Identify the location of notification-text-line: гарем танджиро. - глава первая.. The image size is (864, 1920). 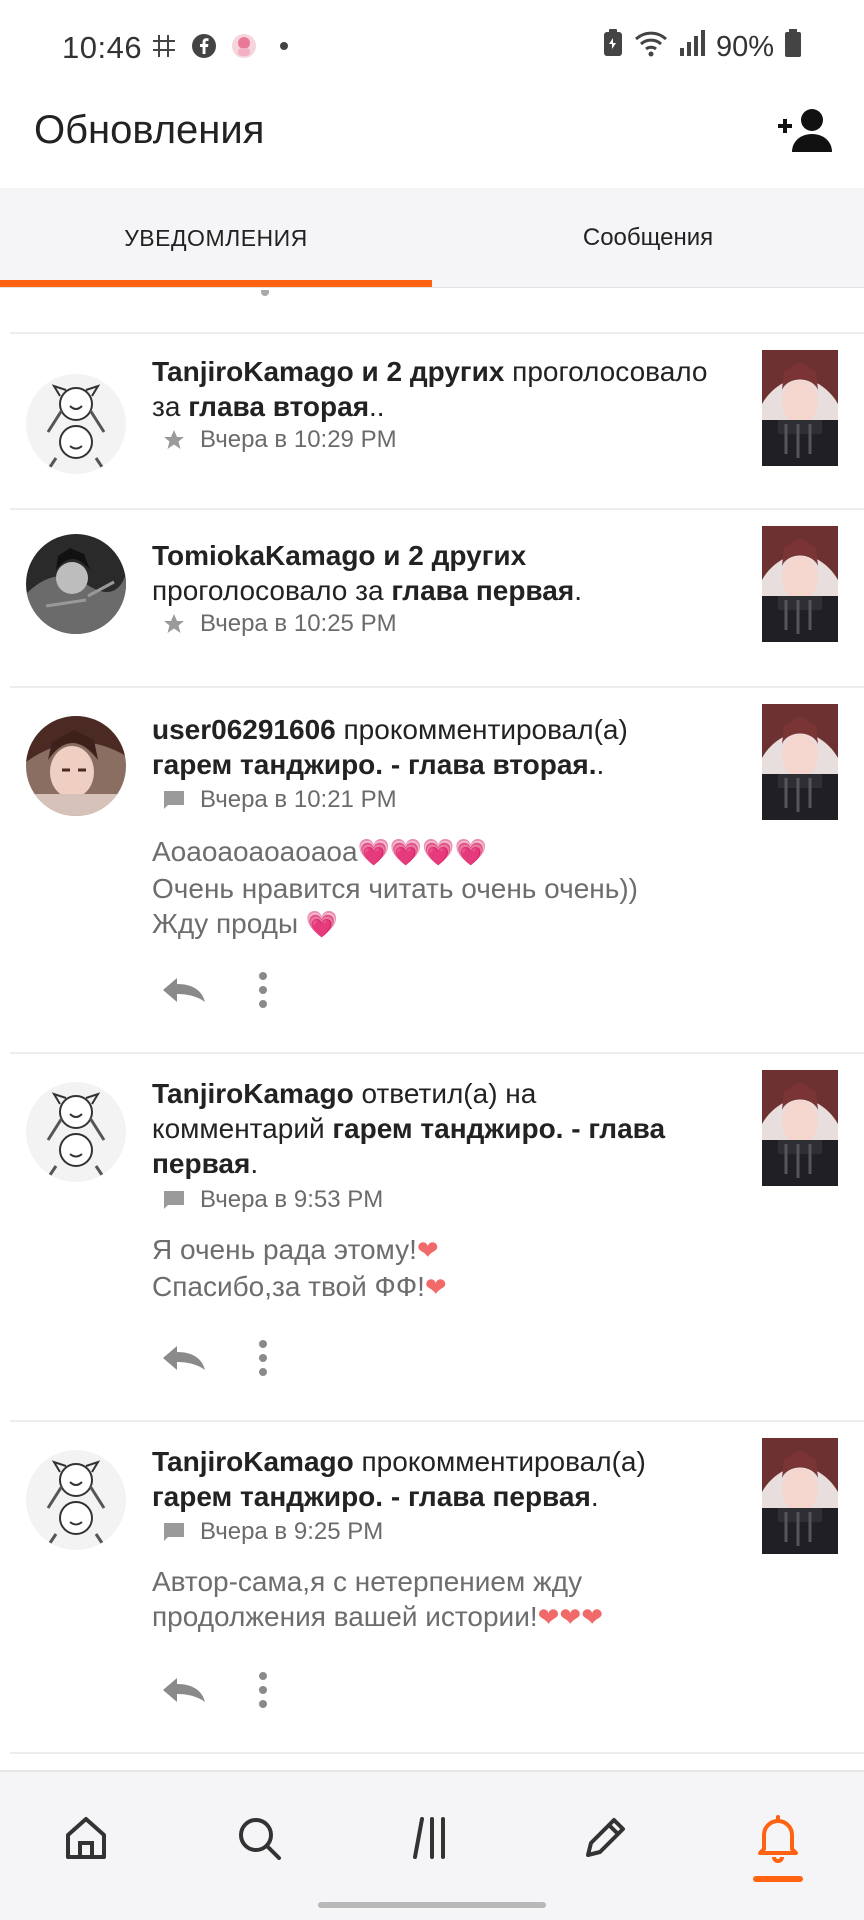
(375, 1496).